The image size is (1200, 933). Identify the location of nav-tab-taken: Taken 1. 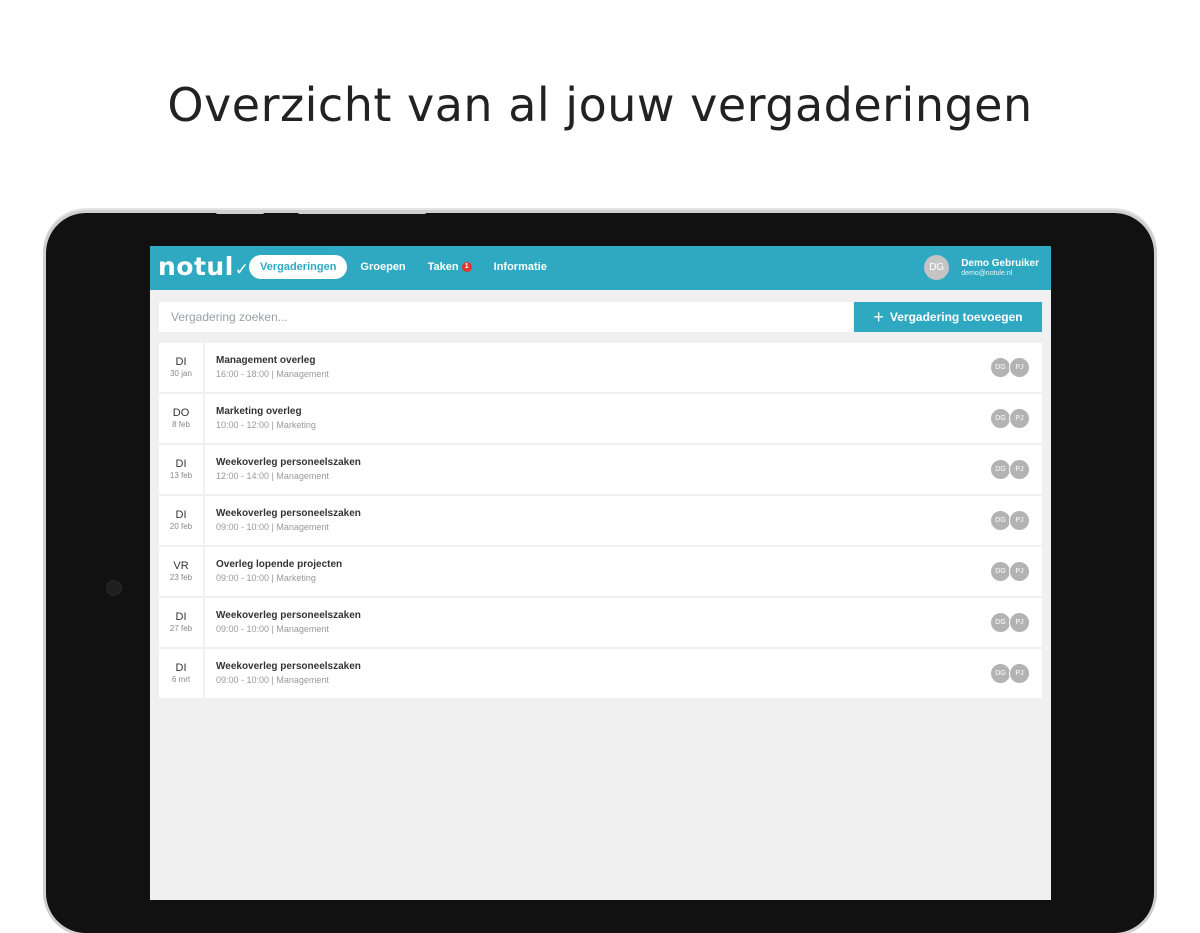
(450, 267).